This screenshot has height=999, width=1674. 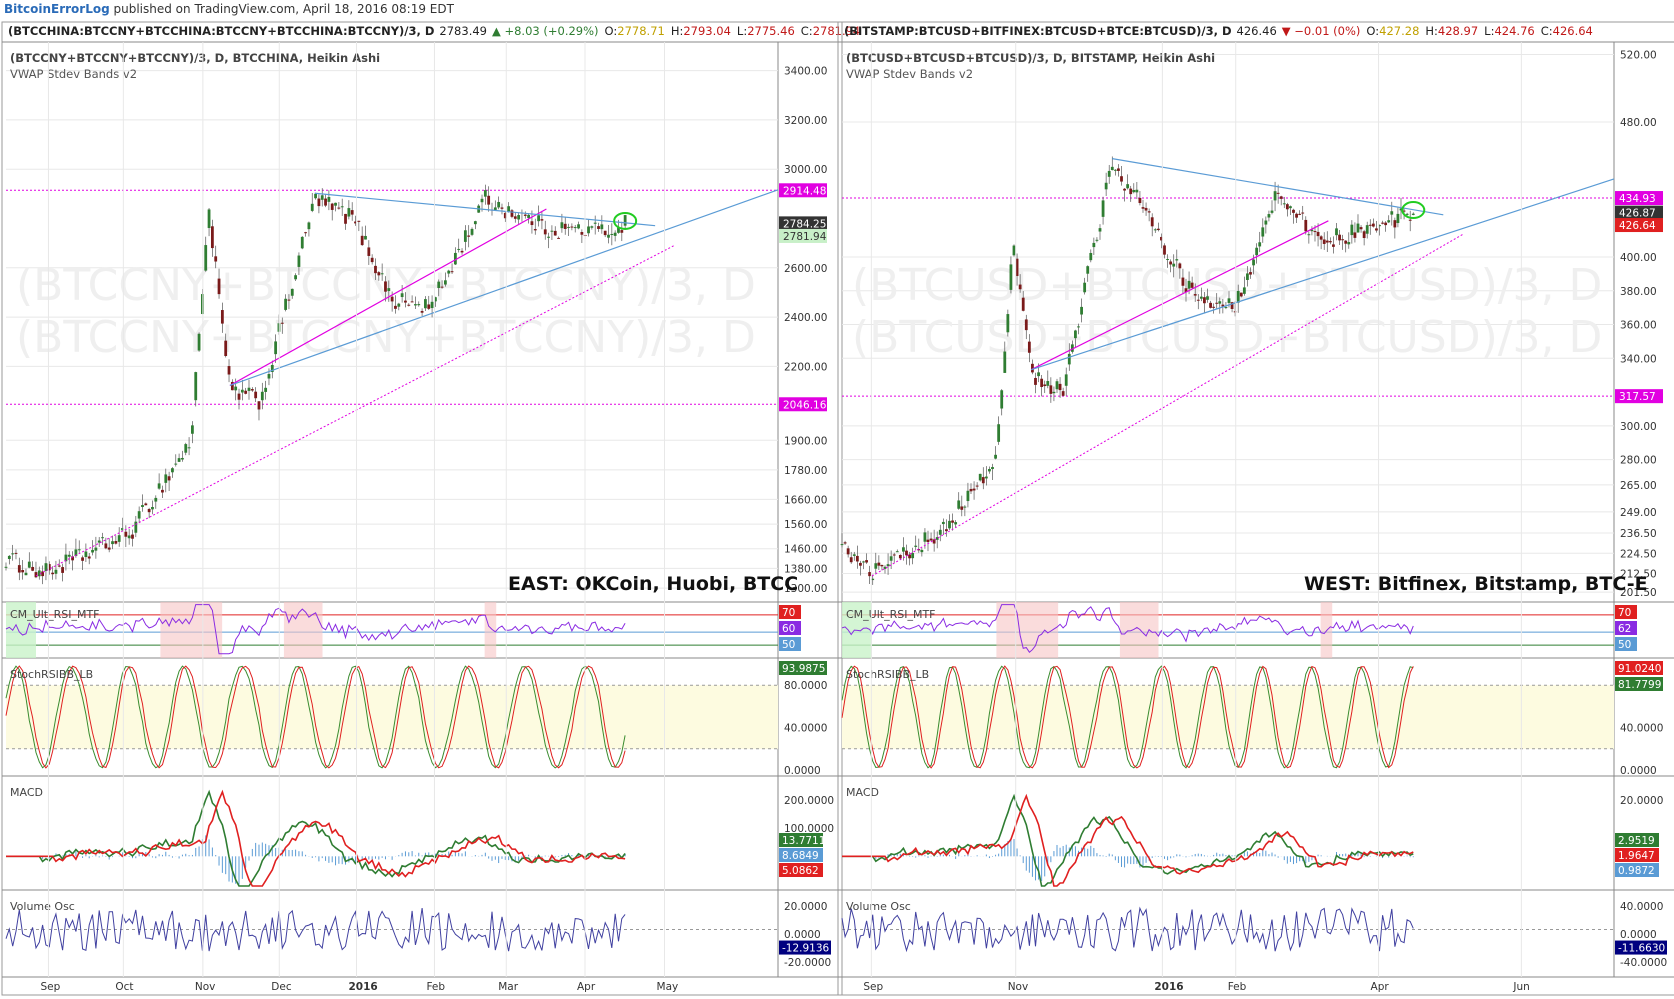 What do you see at coordinates (490, 630) in the screenshot?
I see `rsi-overbought-zone` at bounding box center [490, 630].